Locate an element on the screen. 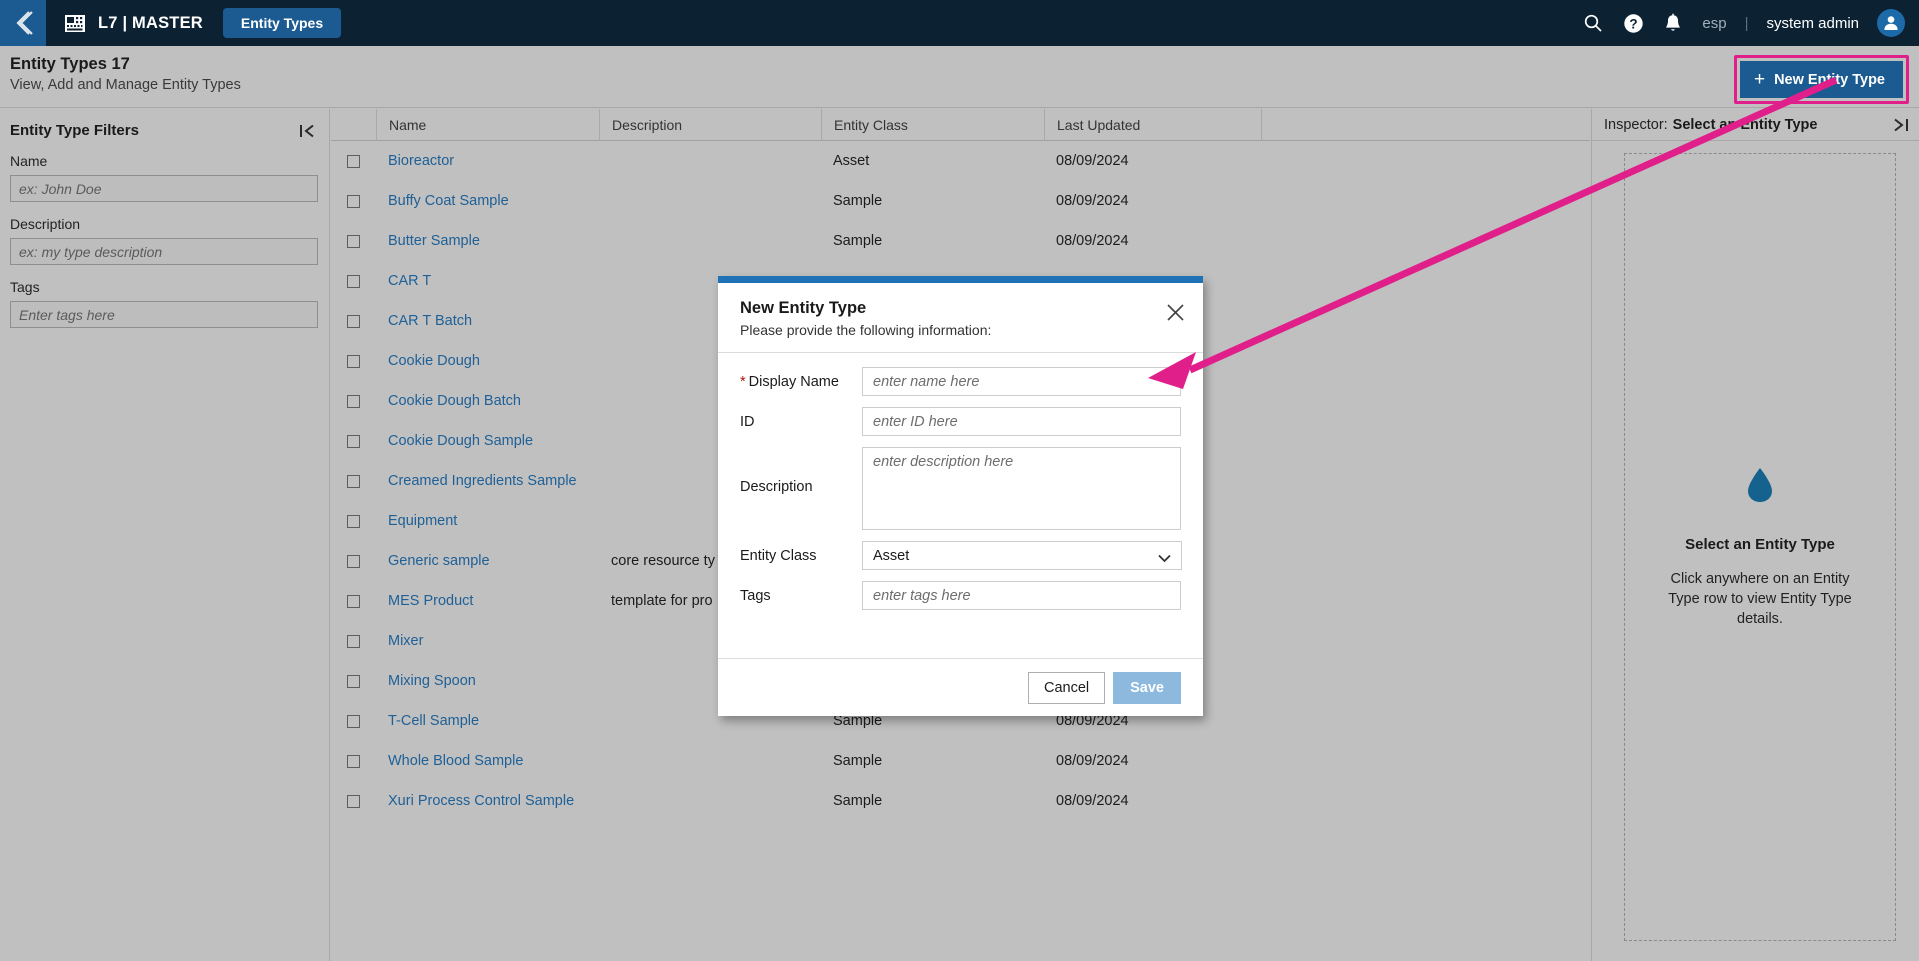  new-entity-type-button: + New Entity Type is located at coordinates (1821, 79).